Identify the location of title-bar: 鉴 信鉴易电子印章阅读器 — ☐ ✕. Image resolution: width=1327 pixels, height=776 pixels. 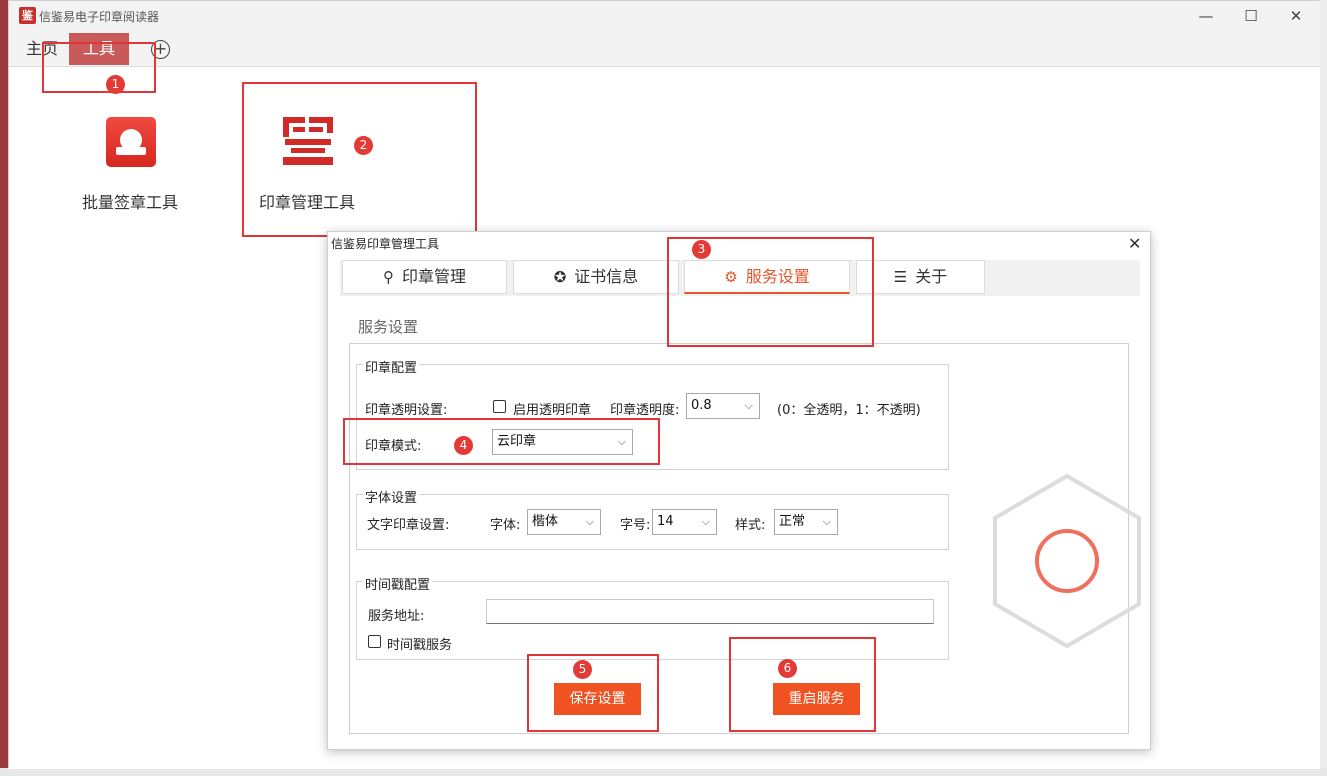
(664, 16).